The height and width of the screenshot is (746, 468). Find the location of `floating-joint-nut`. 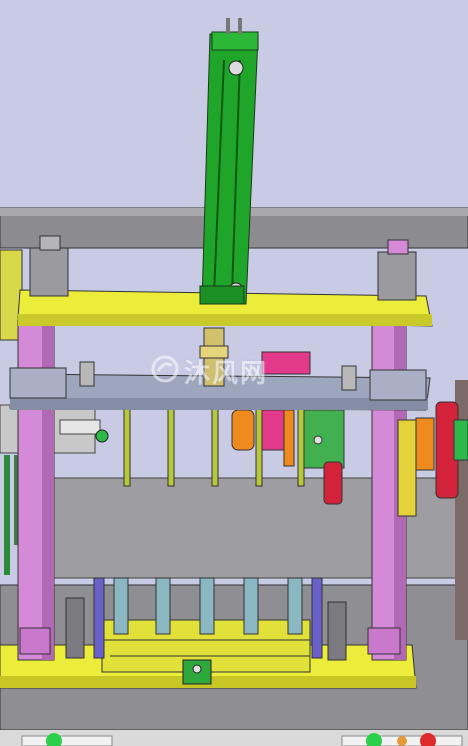

floating-joint-nut is located at coordinates (214, 352).